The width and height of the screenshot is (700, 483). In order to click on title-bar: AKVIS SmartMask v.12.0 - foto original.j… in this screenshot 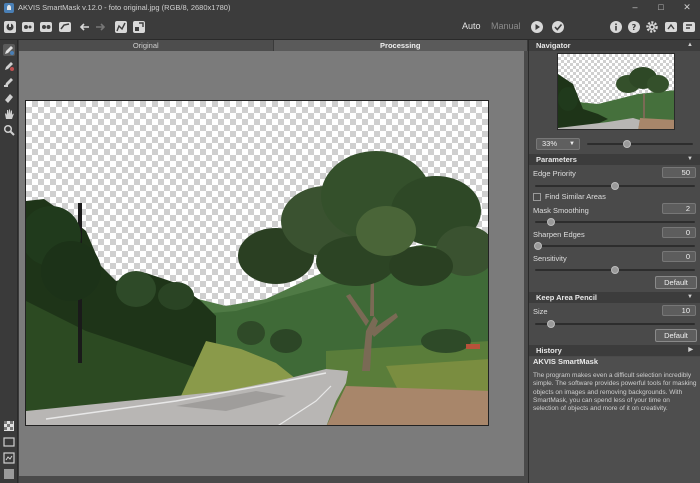, I will do `click(350, 7)`.